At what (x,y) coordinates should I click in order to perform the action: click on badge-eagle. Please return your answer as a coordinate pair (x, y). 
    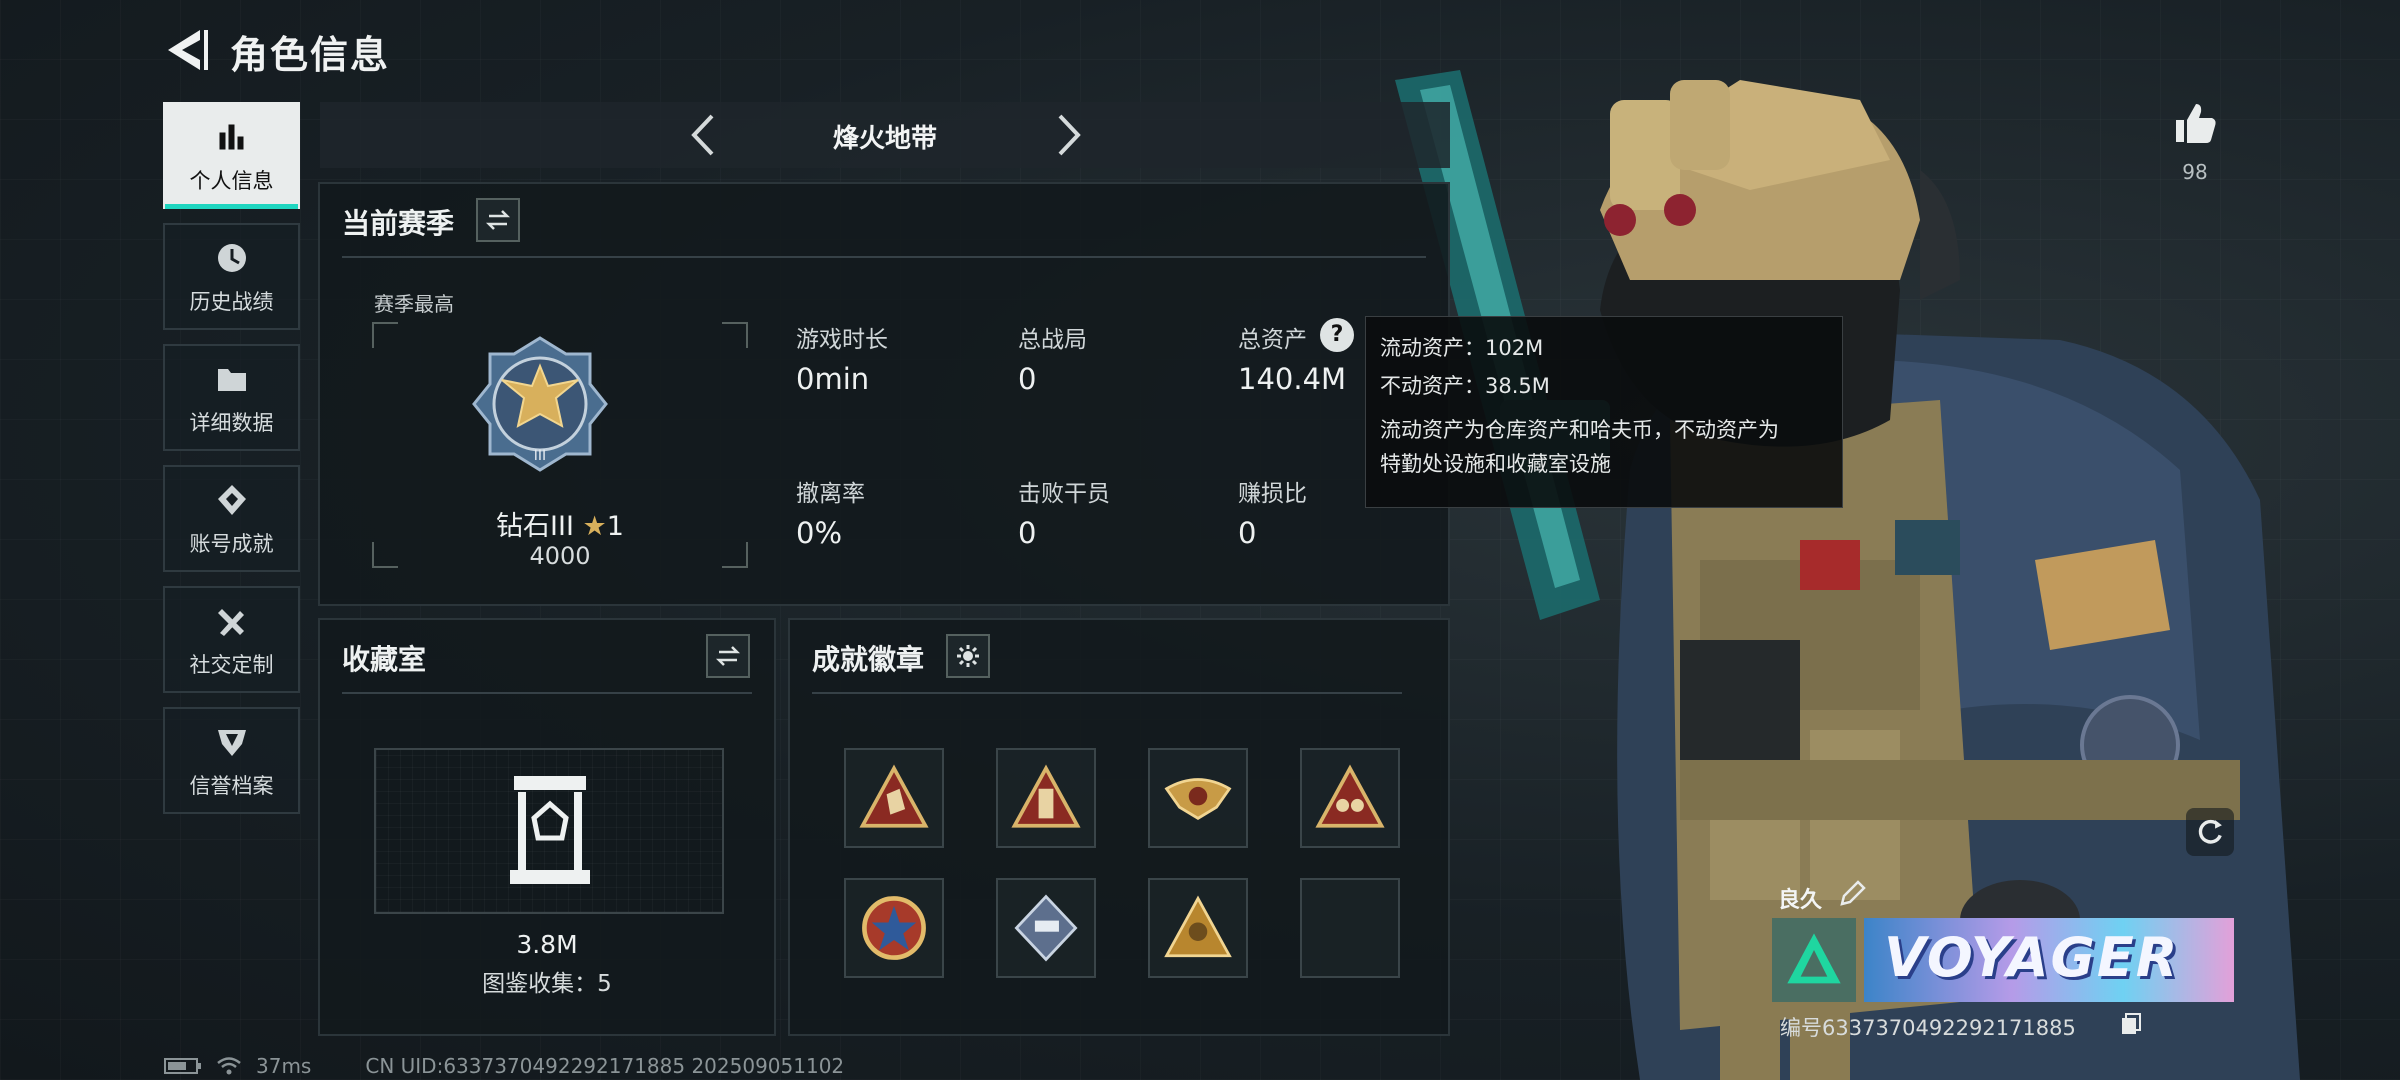
    Looking at the image, I should click on (1198, 798).